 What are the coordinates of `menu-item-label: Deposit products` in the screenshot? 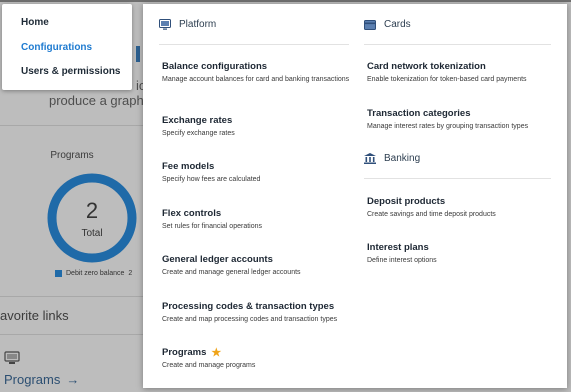 It's located at (406, 201).